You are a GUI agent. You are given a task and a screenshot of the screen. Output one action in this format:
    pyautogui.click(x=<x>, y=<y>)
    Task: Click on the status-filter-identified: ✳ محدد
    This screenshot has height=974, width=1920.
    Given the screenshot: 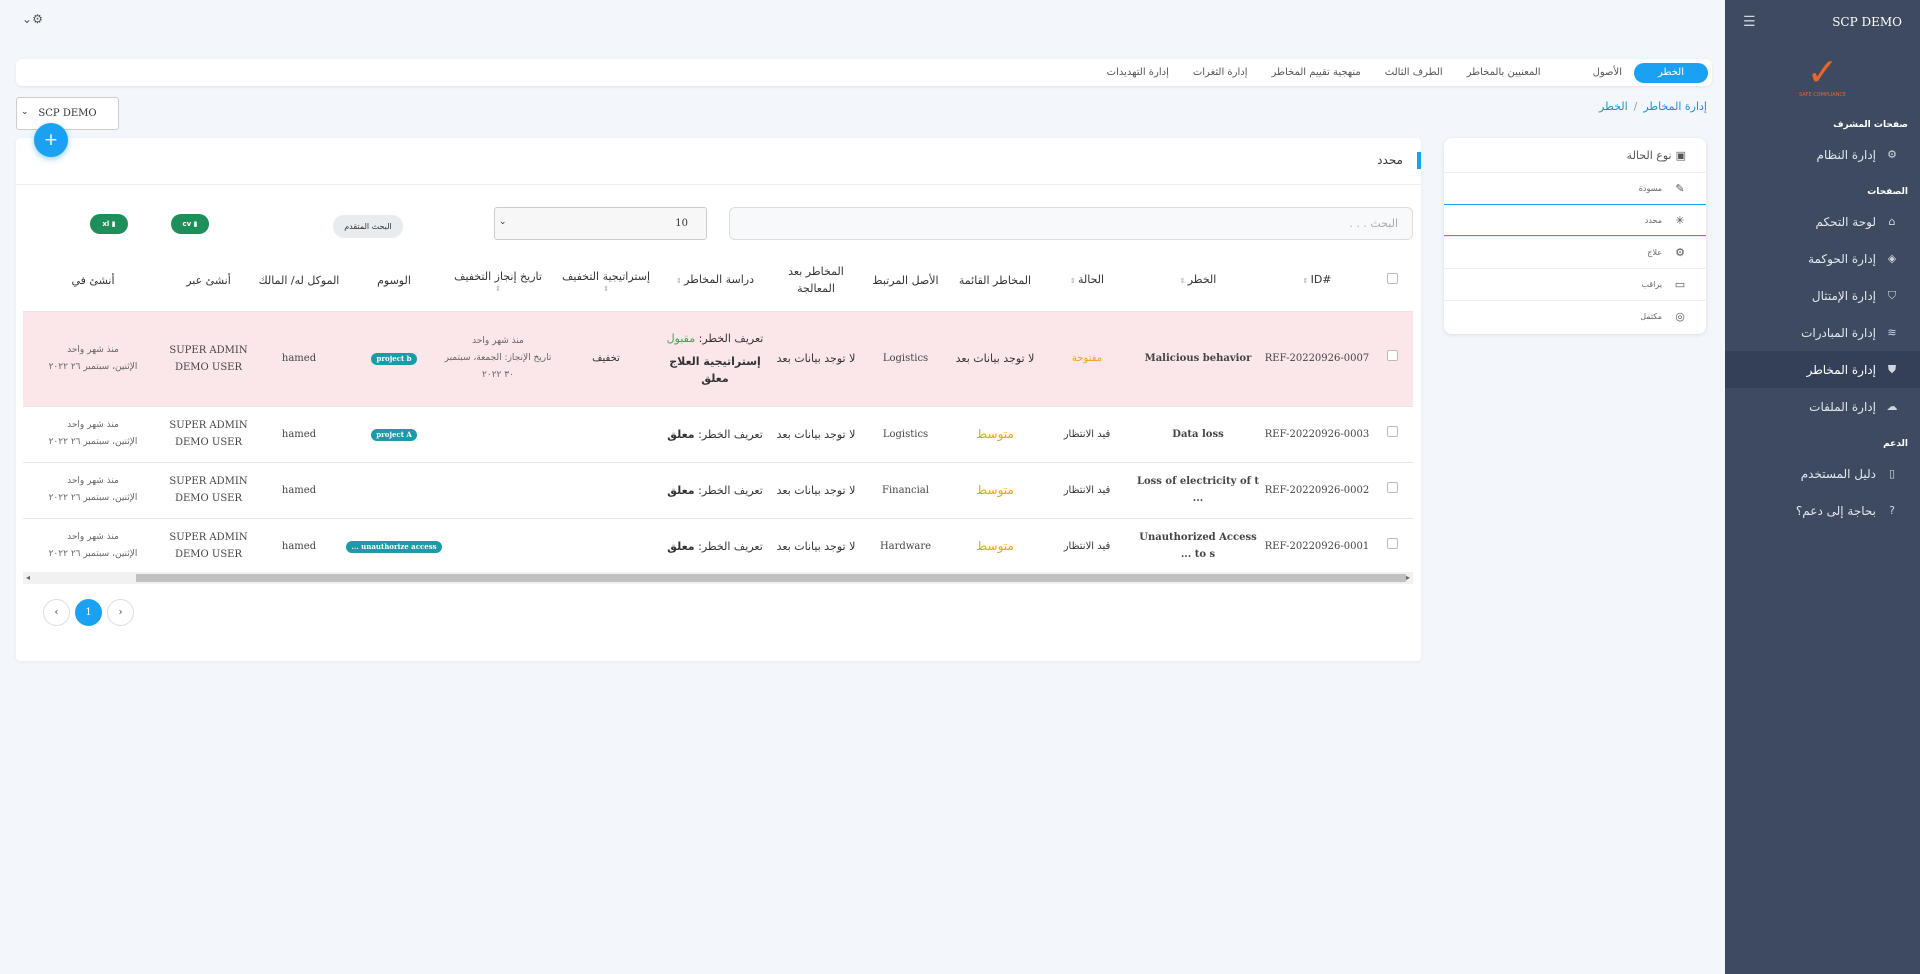 What is the action you would take?
    pyautogui.click(x=1575, y=220)
    